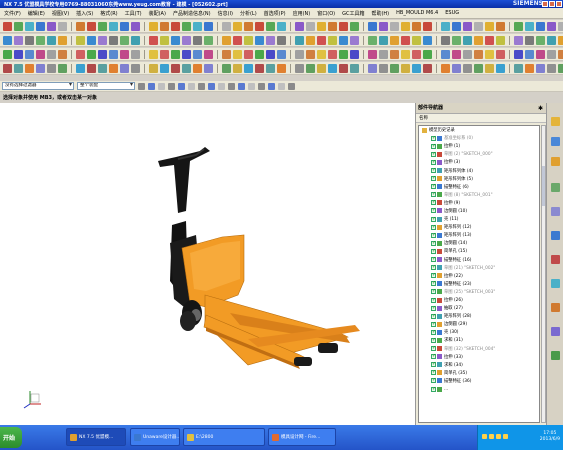 This screenshot has width=563, height=450. Describe the element at coordinates (479, 332) in the screenshot. I see `feature-node: 壳 (30)` at that location.